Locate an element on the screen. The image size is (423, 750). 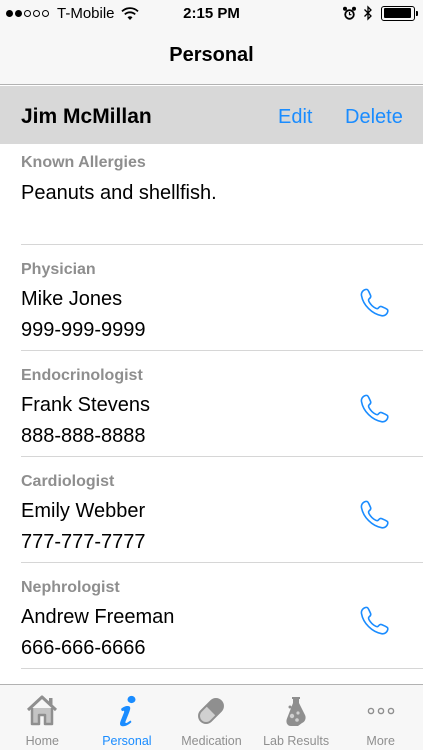
status-bar: T-Mobile 2:15 PM is located at coordinates (211, 14).